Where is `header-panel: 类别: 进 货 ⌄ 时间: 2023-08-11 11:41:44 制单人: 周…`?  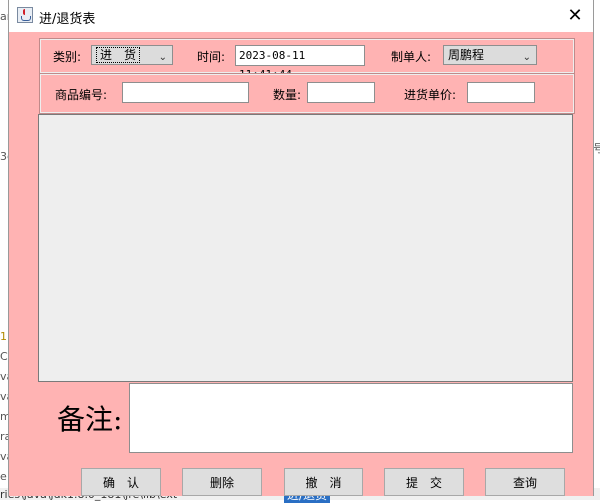 header-panel: 类别: 进 货 ⌄ 时间: 2023-08-11 11:41:44 制单人: 周… is located at coordinates (307, 59).